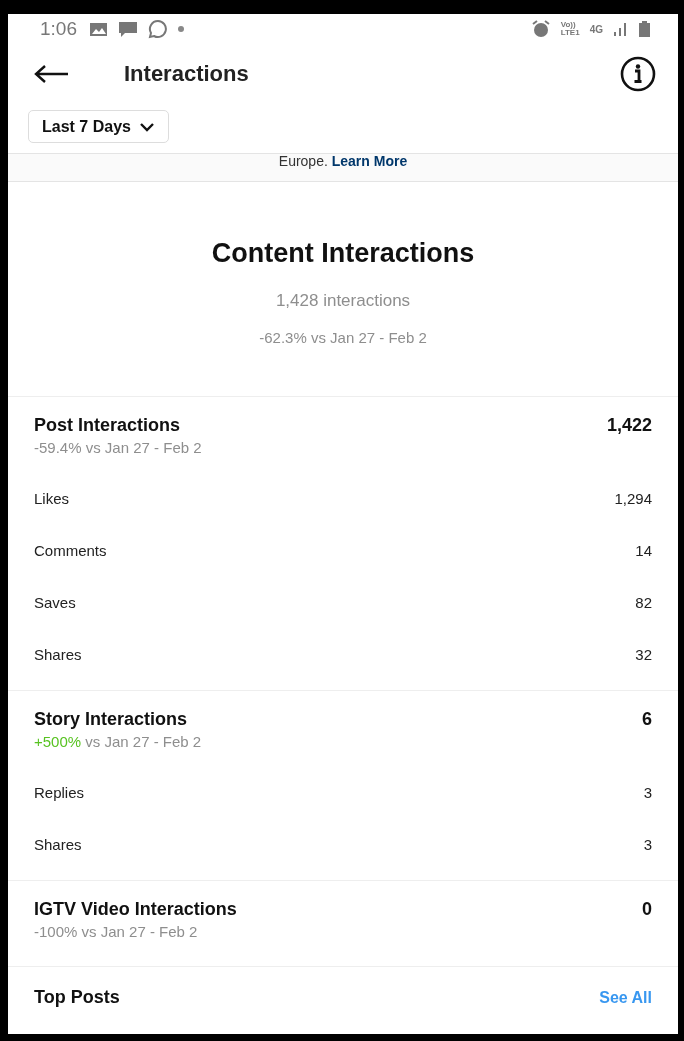 The width and height of the screenshot is (684, 1041). I want to click on metric-label: Saves, so click(55, 602).